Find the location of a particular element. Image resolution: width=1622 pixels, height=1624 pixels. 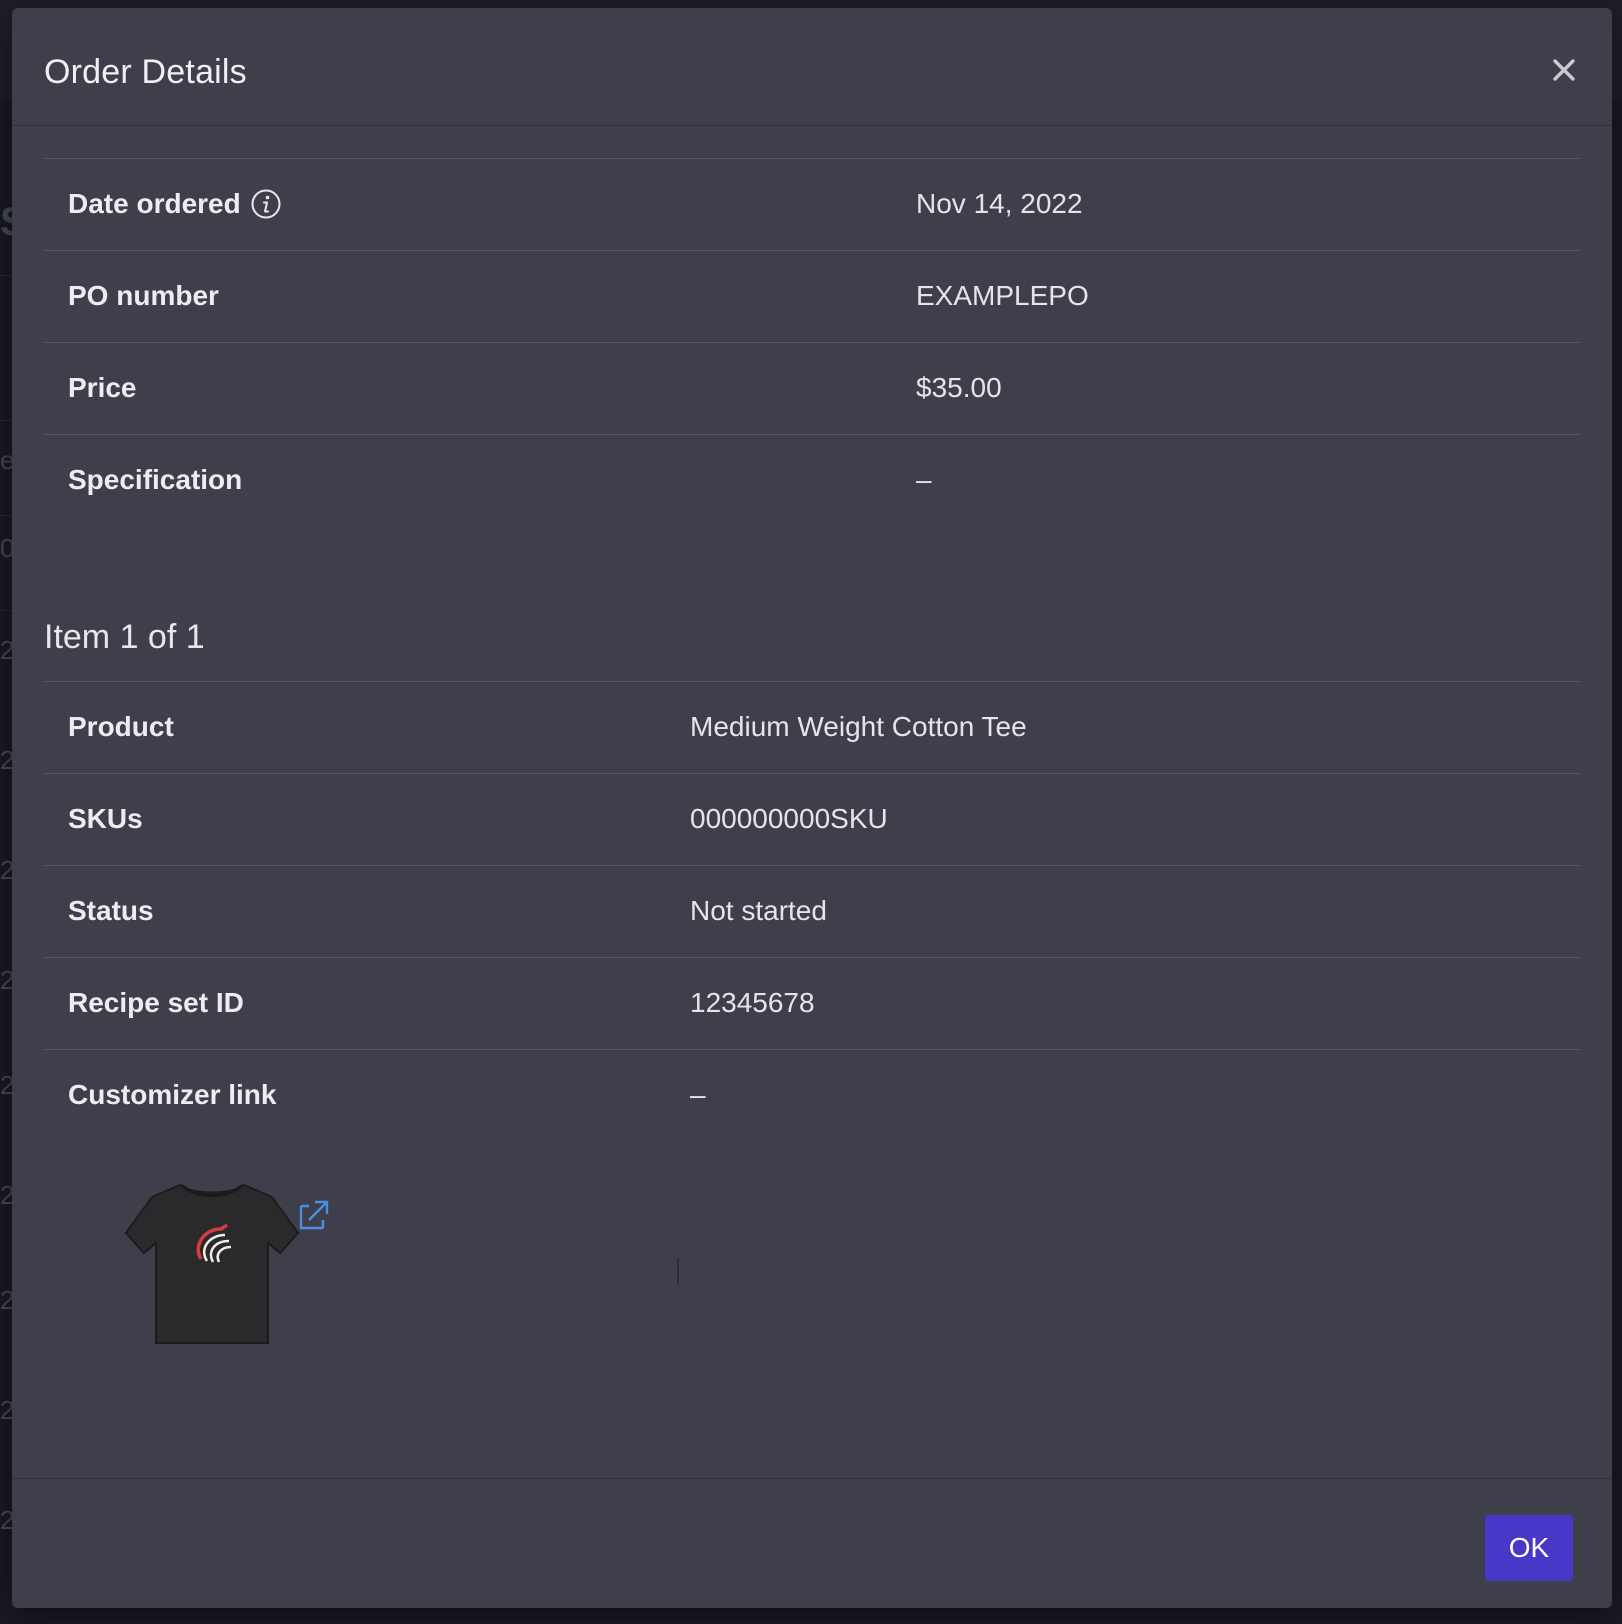

close-button is located at coordinates (1564, 70).